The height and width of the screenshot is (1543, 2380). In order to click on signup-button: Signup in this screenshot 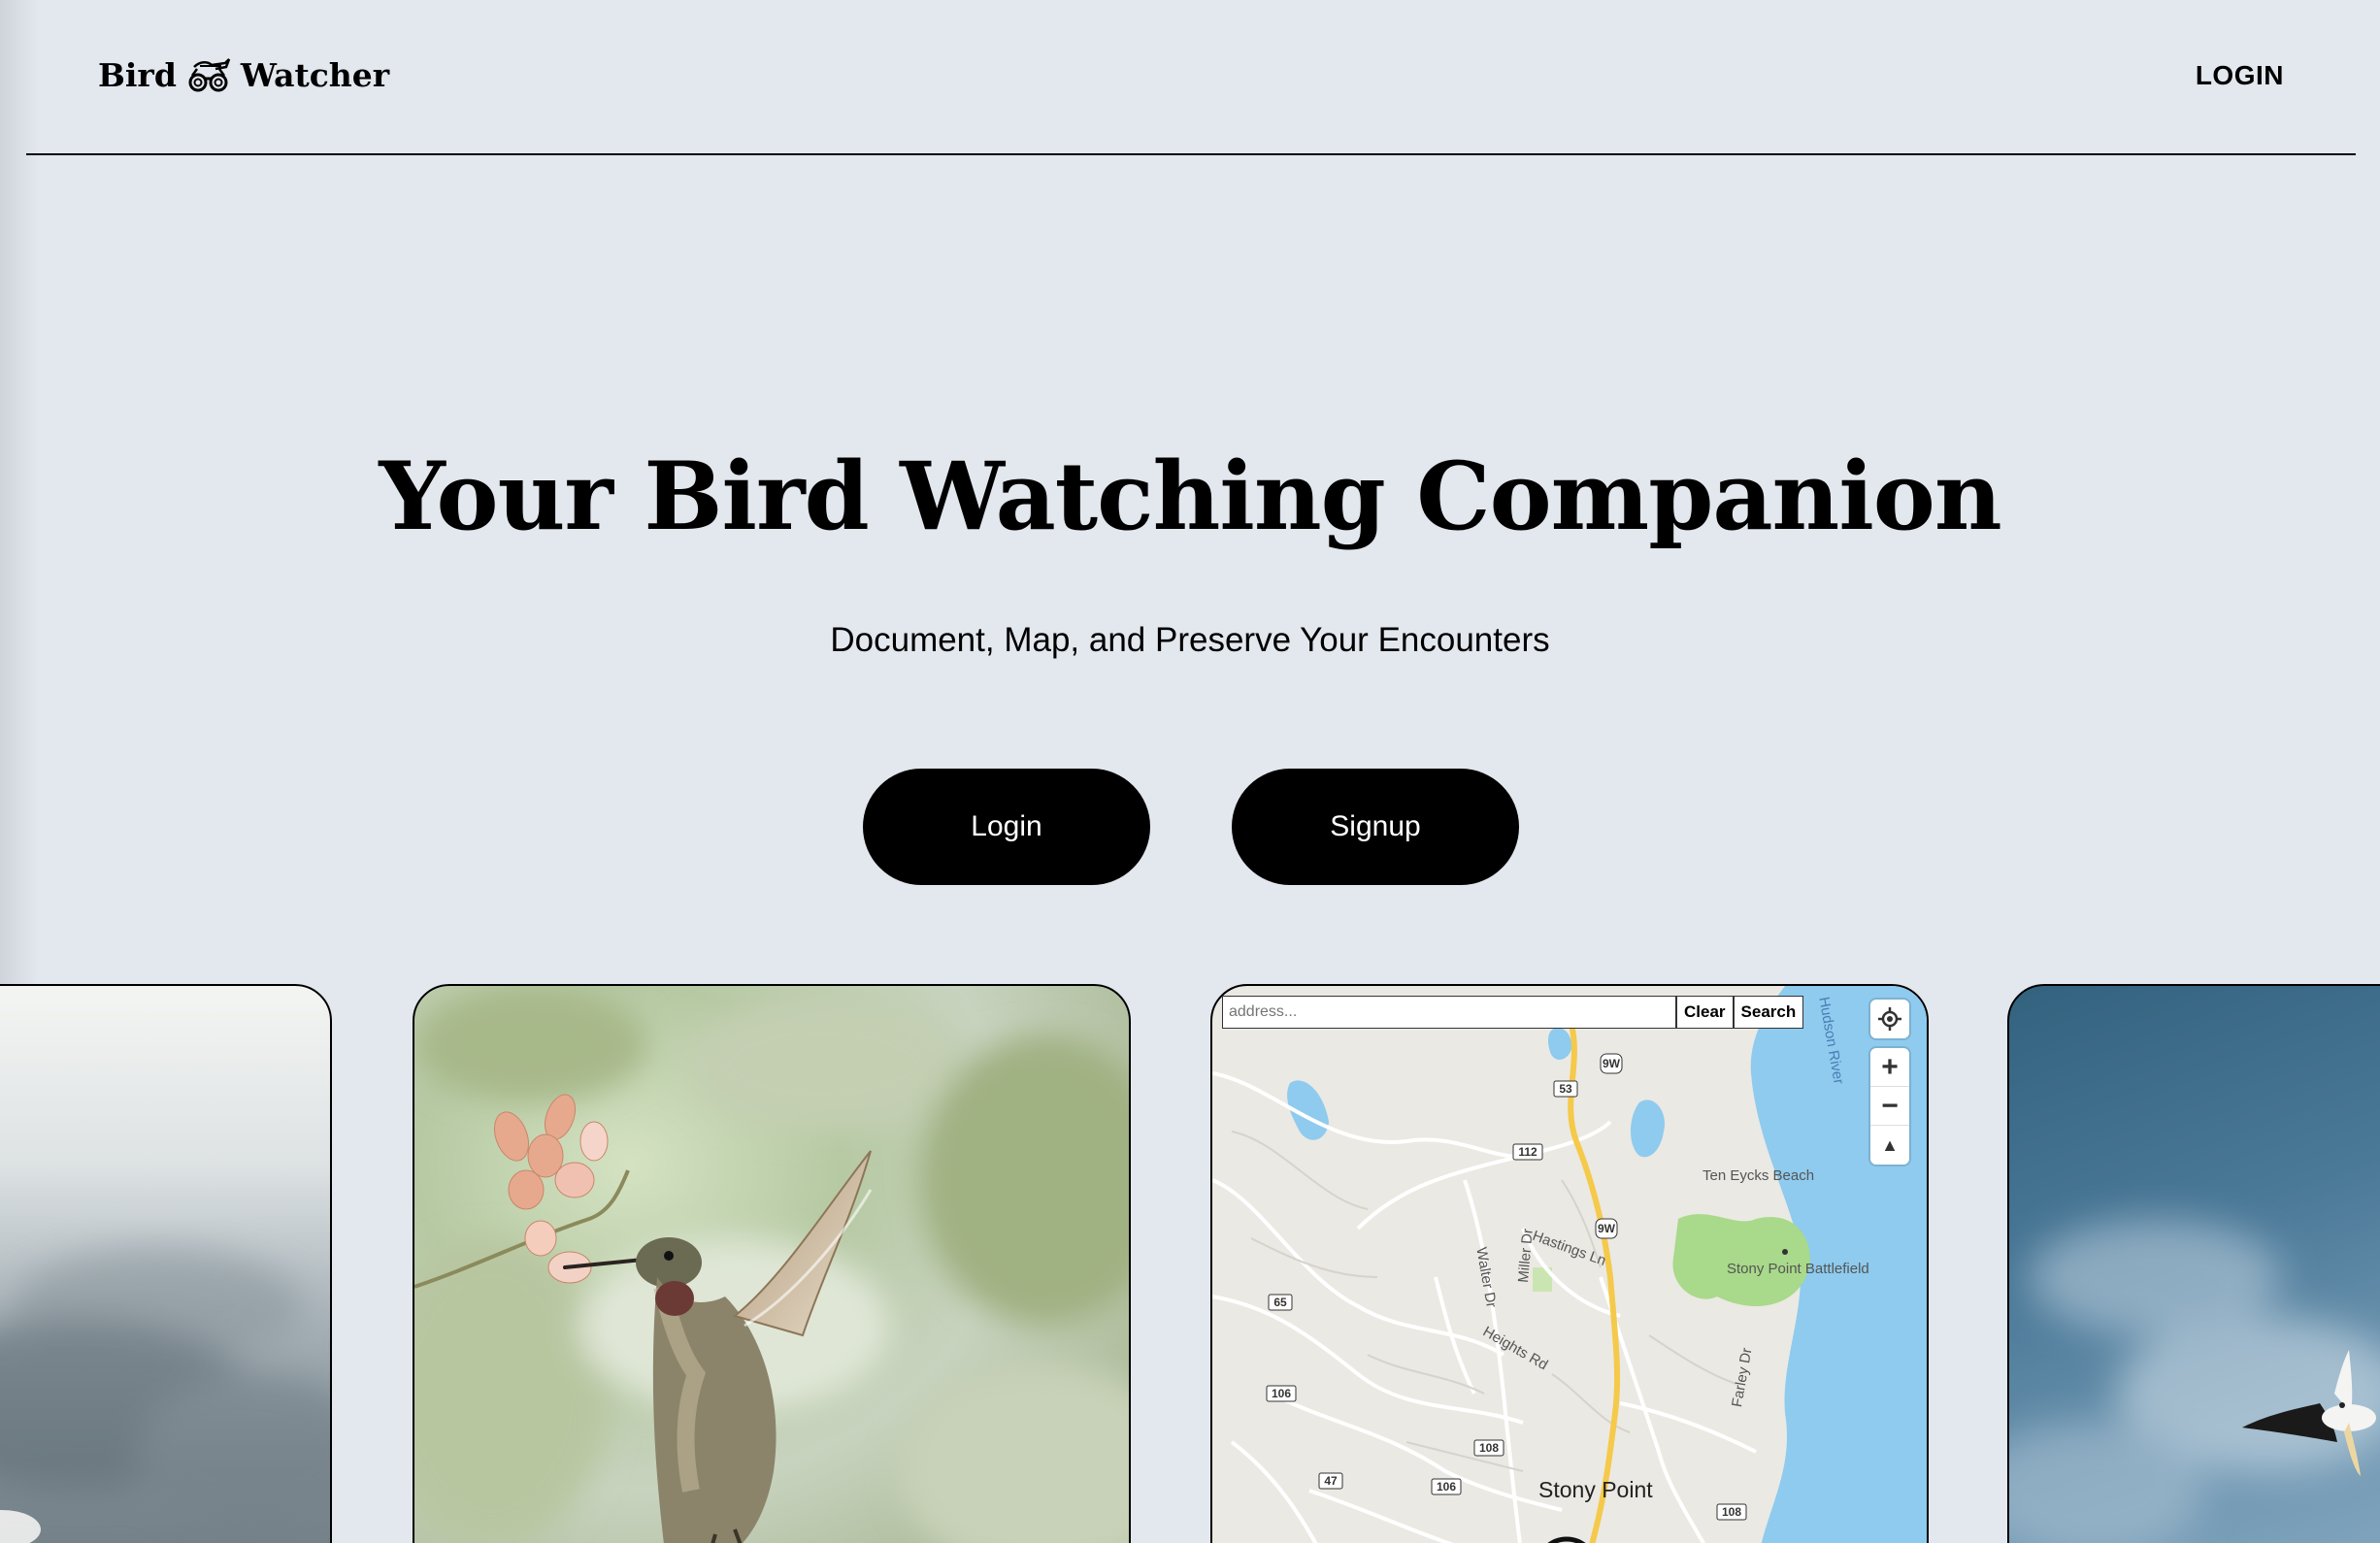, I will do `click(1375, 827)`.